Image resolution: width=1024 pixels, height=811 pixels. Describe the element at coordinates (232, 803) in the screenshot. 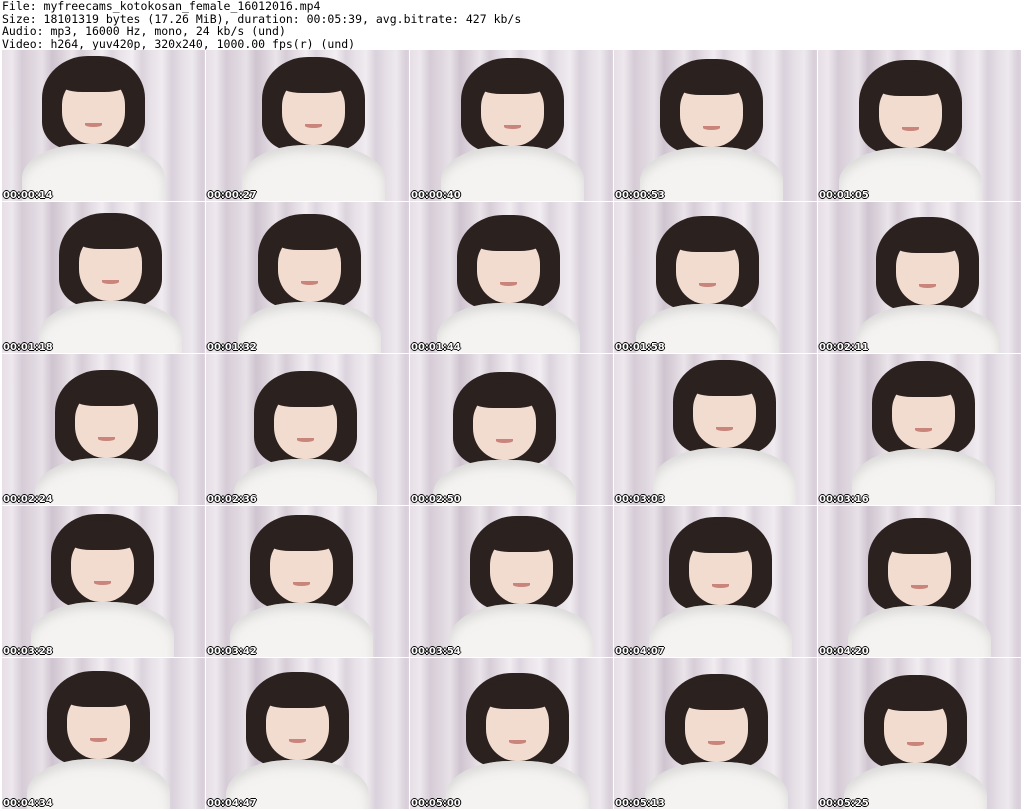

I see `frame-timestamp: 00:04:47` at that location.